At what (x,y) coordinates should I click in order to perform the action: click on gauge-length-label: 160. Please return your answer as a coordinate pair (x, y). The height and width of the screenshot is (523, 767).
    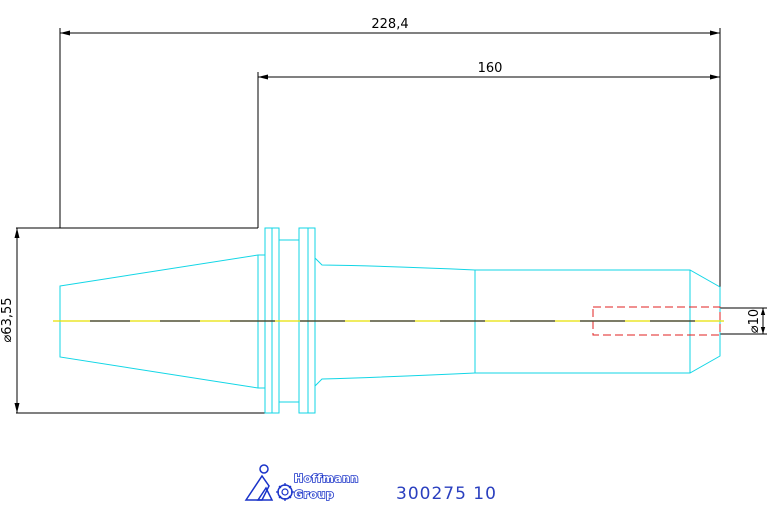
    Looking at the image, I should click on (490, 68).